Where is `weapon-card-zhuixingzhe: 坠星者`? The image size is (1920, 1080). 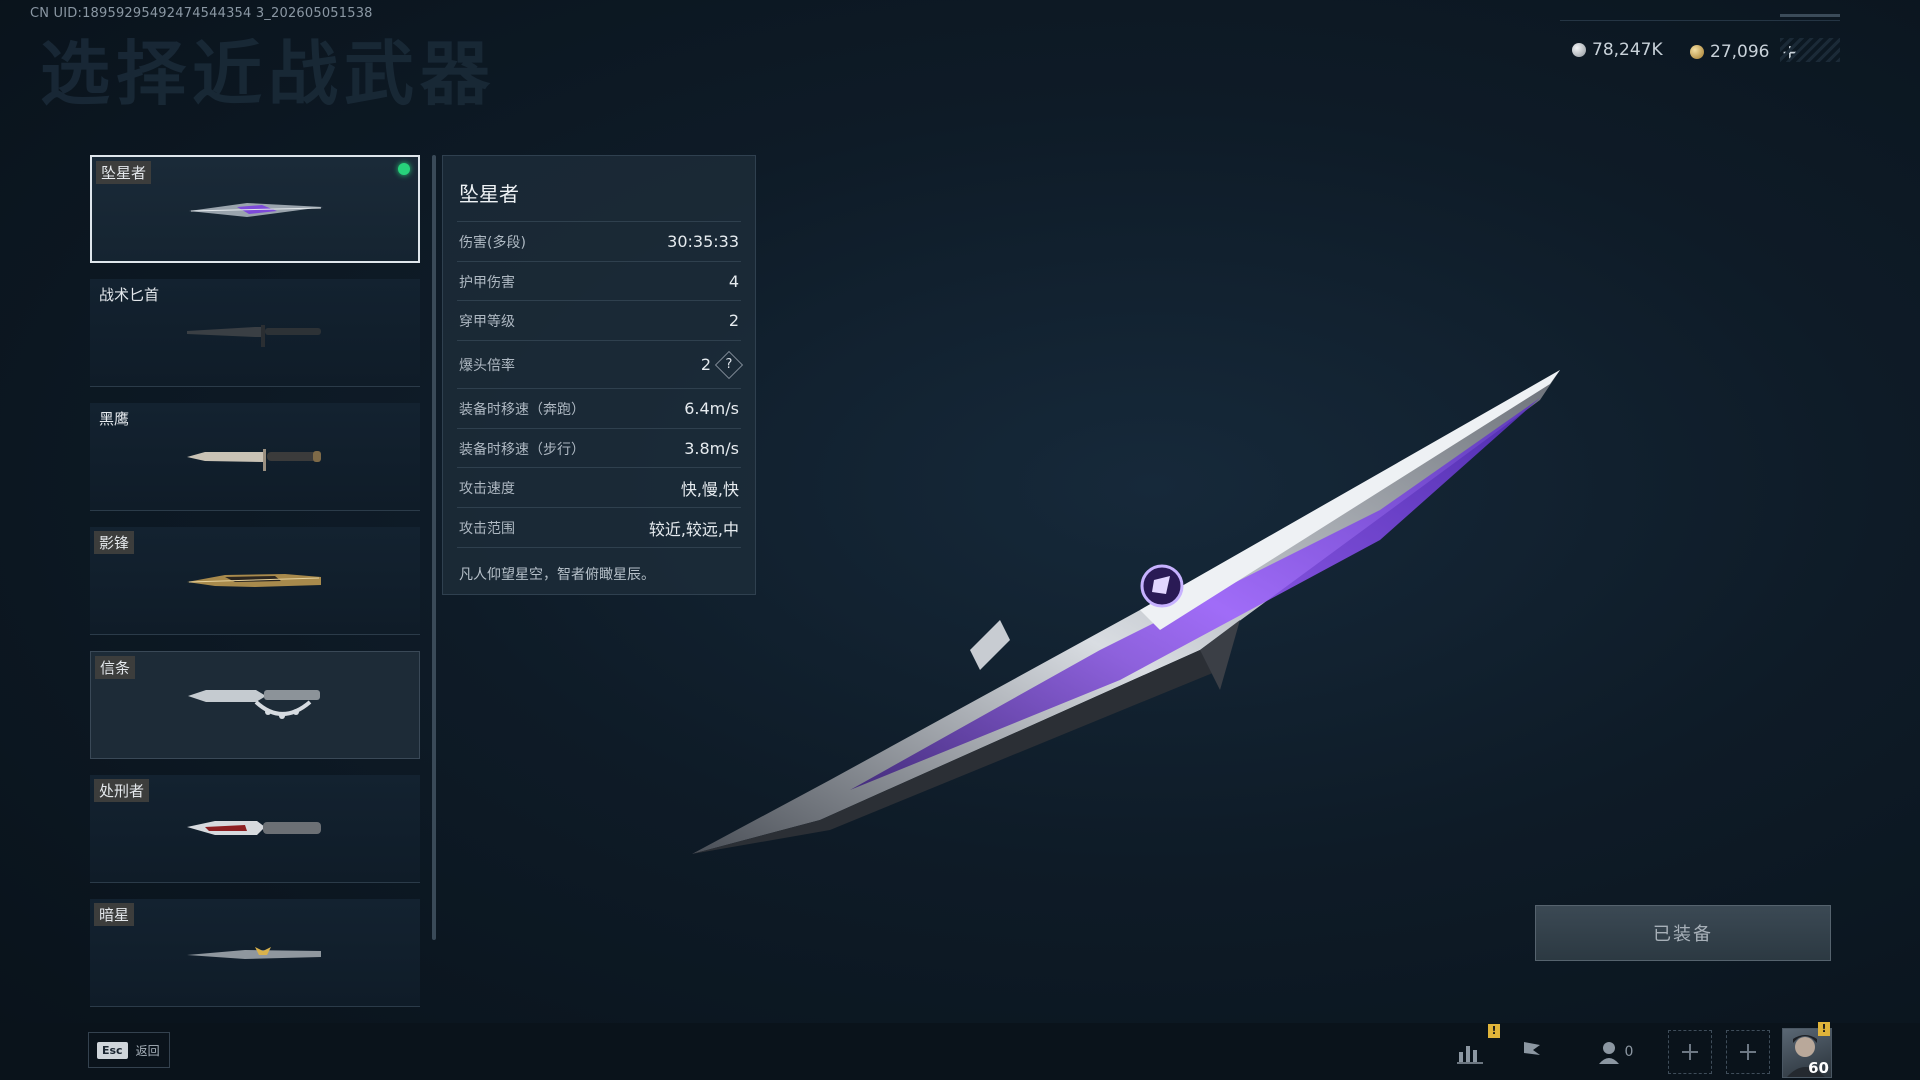
weapon-card-zhuixingzhe: 坠星者 is located at coordinates (255, 209).